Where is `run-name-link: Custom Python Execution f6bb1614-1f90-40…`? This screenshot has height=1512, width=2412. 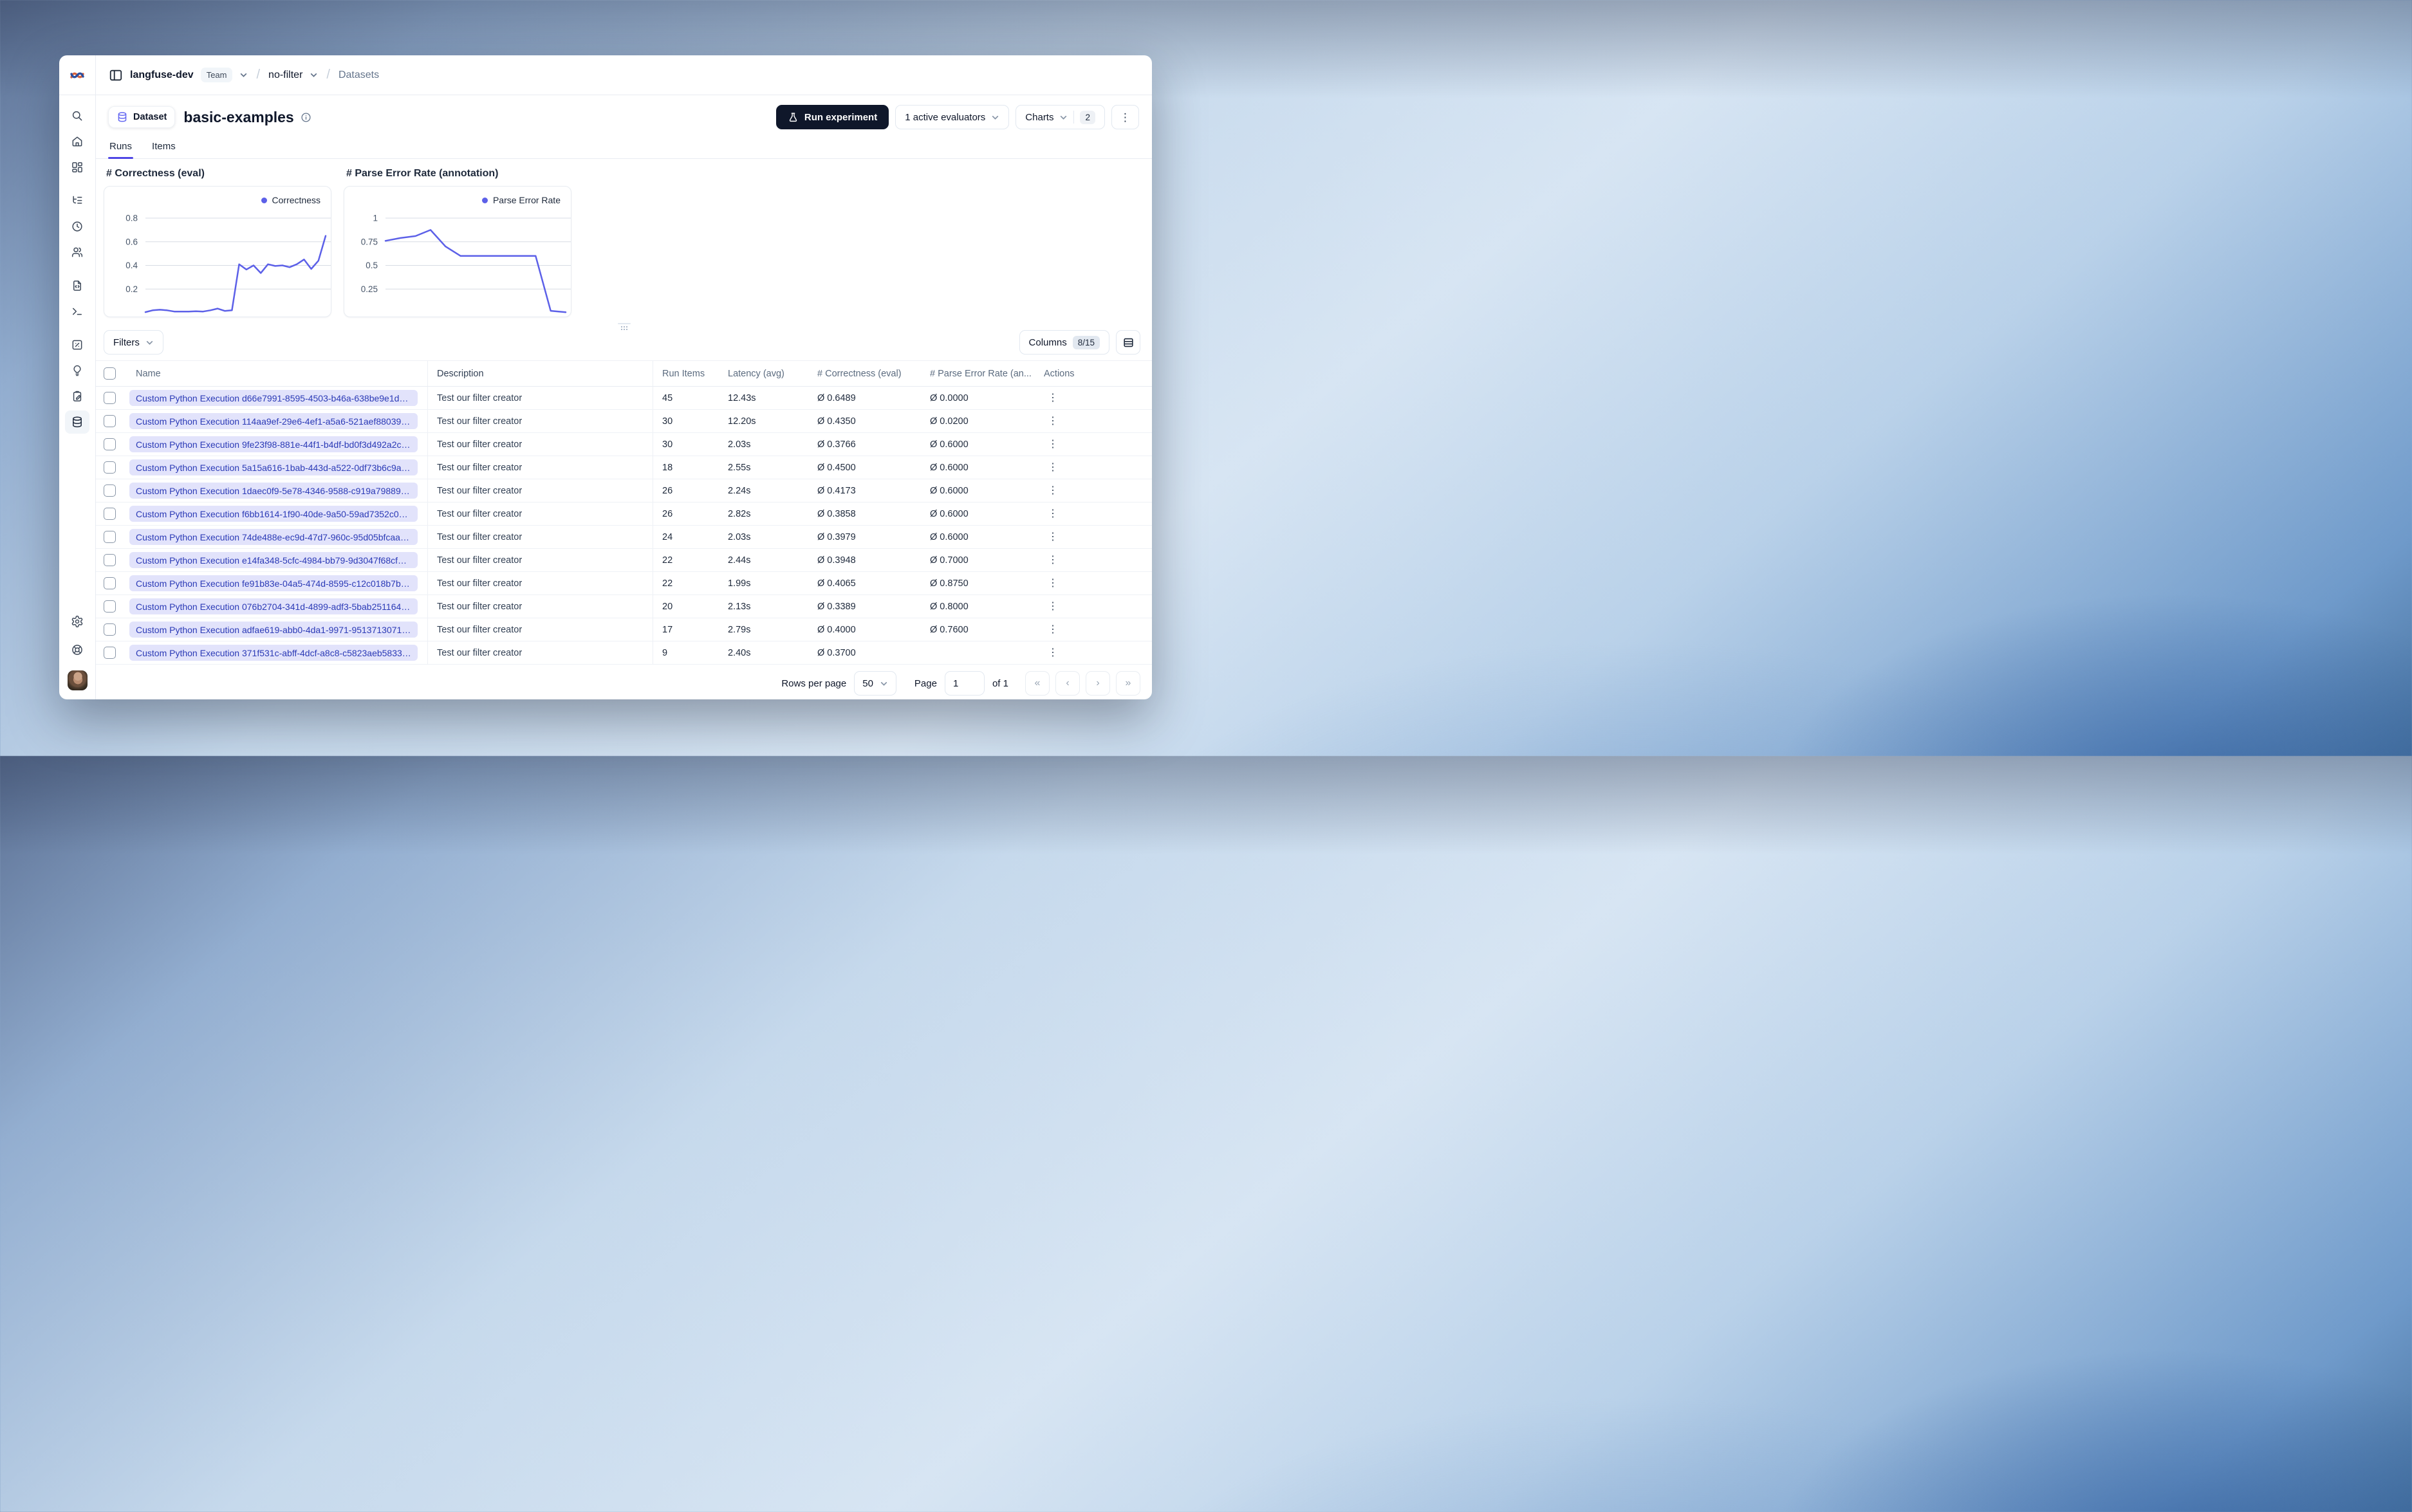 run-name-link: Custom Python Execution f6bb1614-1f90-40… is located at coordinates (273, 514).